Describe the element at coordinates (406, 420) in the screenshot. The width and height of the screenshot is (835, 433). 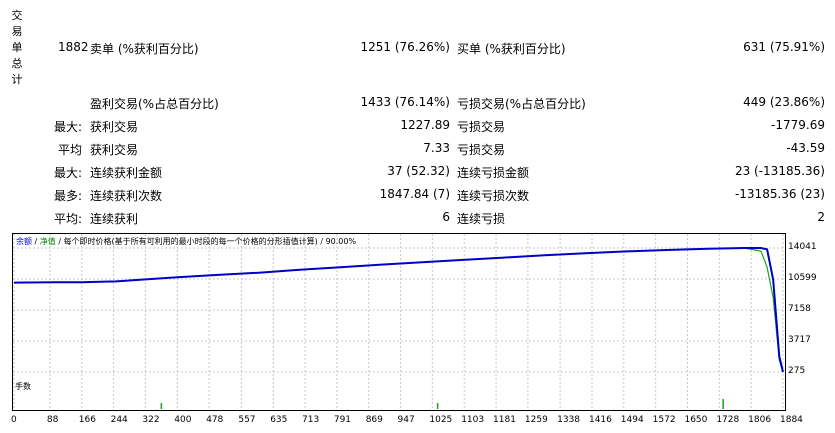
I see `x-tick-label: 947` at that location.